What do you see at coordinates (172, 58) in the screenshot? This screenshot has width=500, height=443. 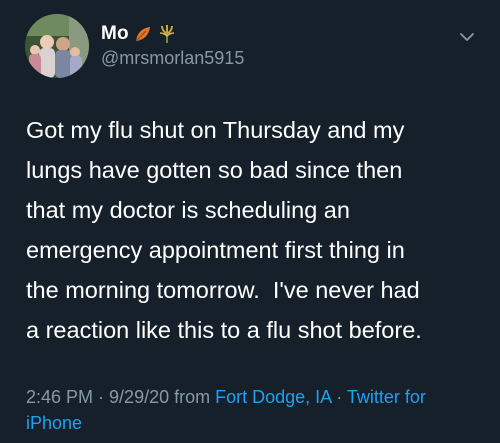 I see `handle: @mrsmorlan5915` at bounding box center [172, 58].